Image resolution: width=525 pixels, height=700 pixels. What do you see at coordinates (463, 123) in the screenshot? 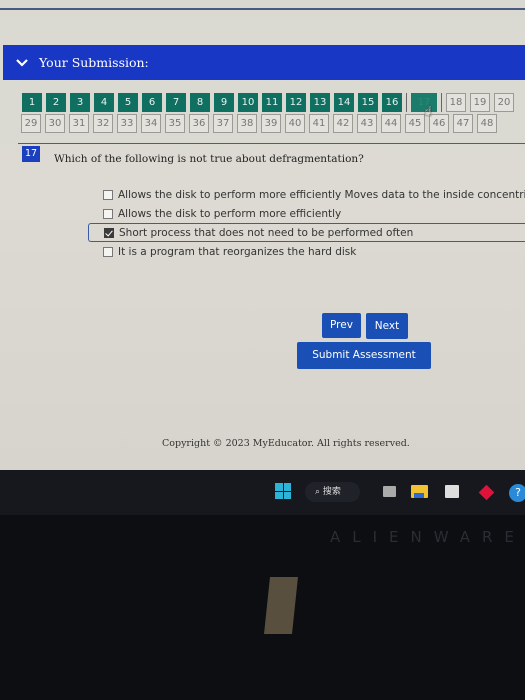
I see `question-nav-button-47: 47` at bounding box center [463, 123].